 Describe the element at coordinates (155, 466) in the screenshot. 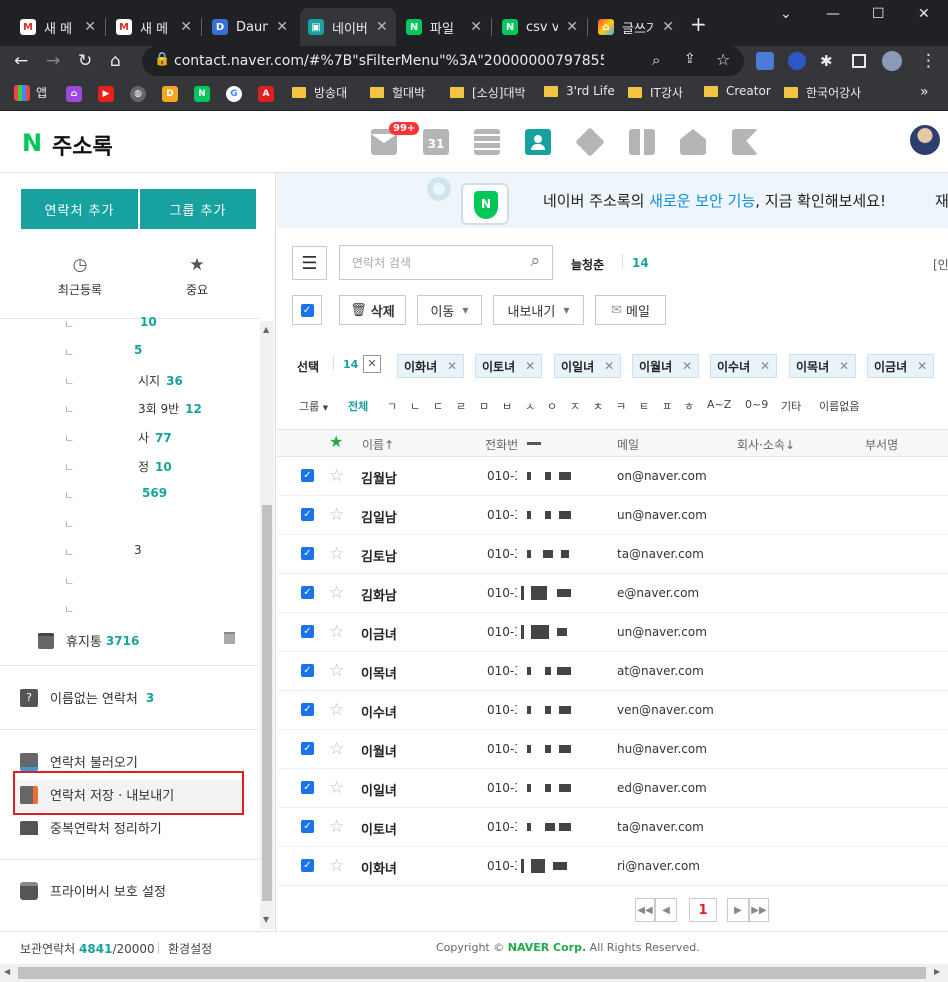

I see `group-item: 정 10` at that location.